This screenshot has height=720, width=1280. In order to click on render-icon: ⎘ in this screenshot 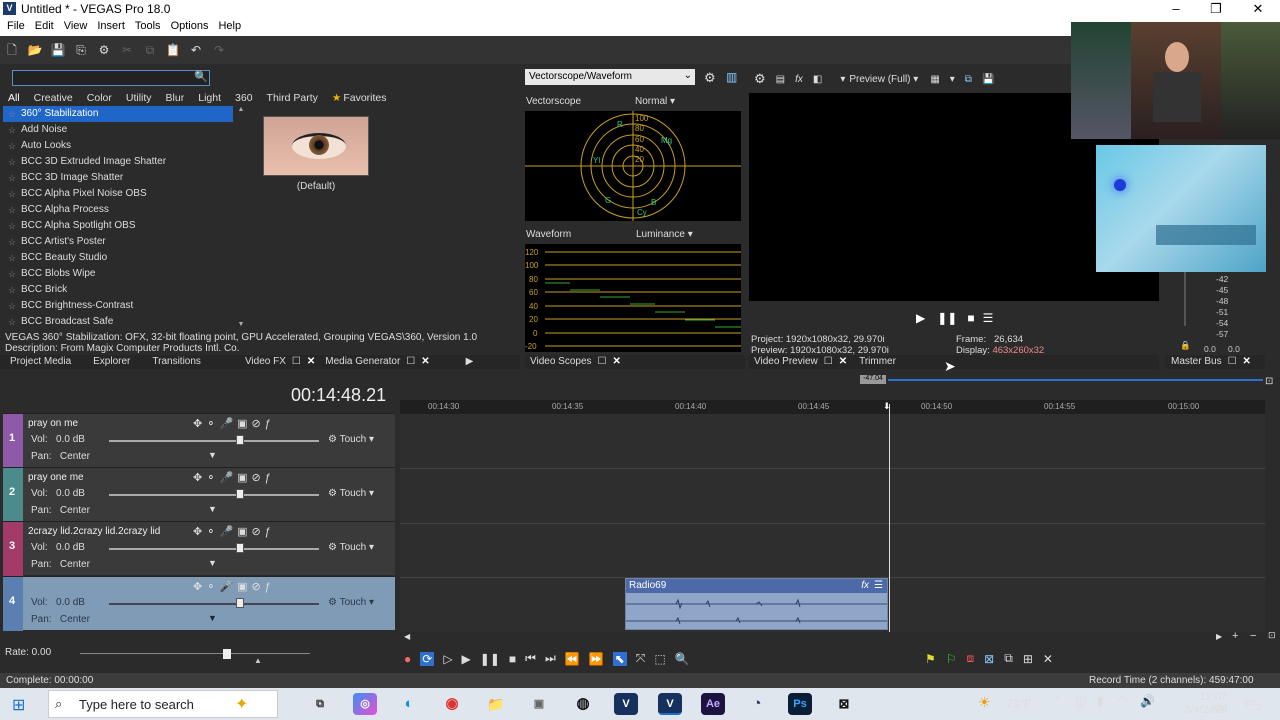, I will do `click(81, 50)`.